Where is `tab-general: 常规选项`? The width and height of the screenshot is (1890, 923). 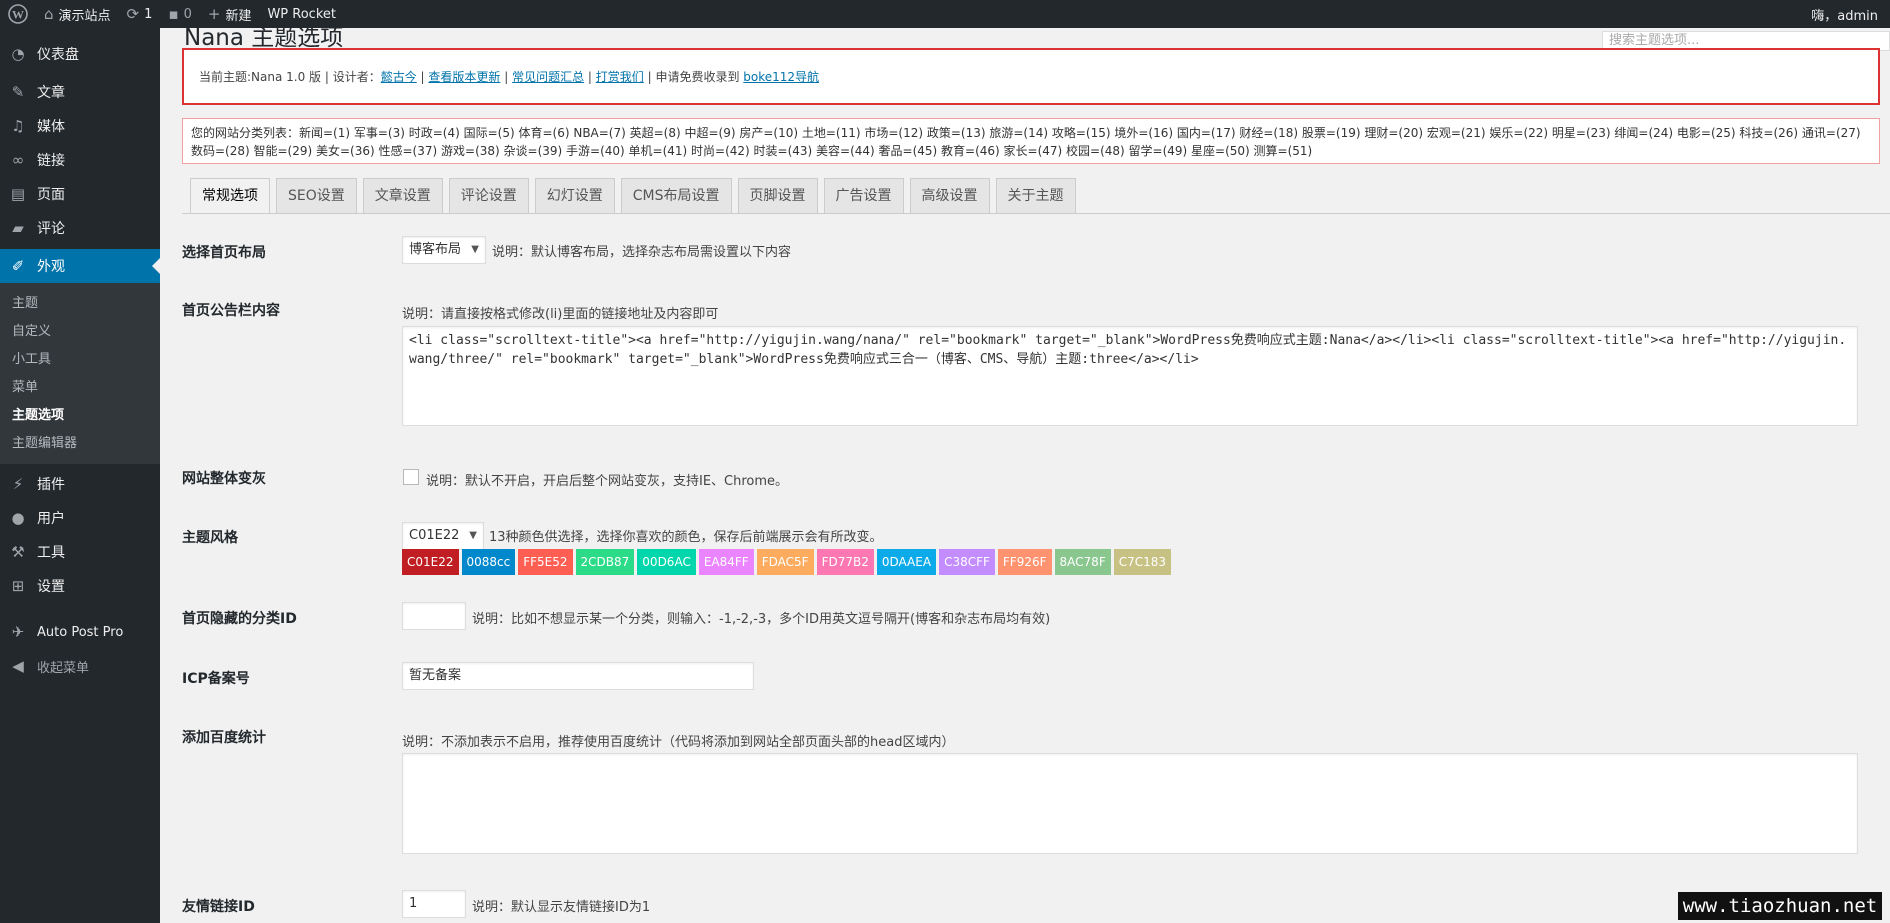
tab-general: 常规选项 is located at coordinates (230, 196).